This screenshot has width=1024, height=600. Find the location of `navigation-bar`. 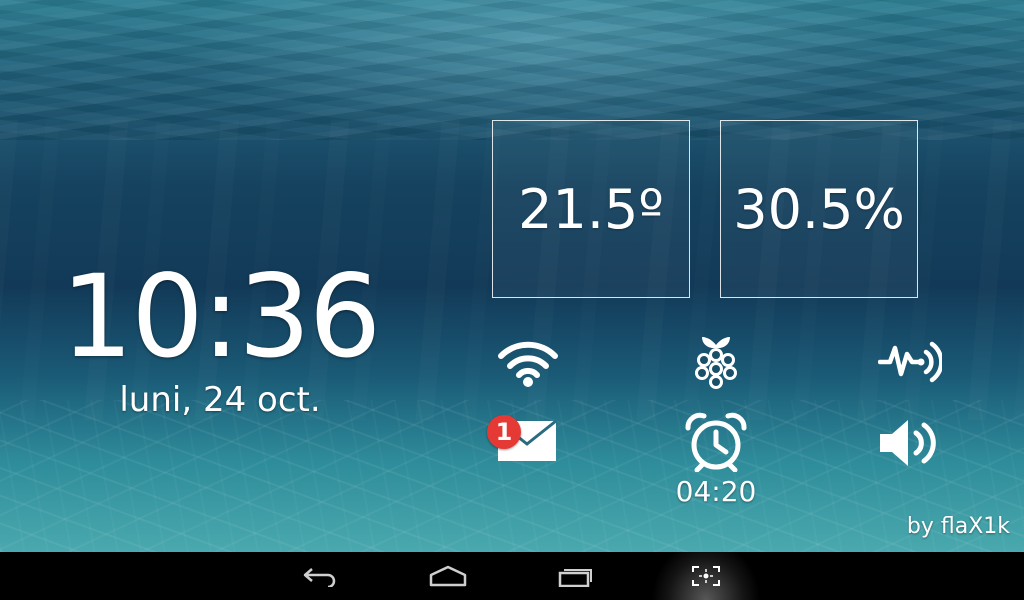

navigation-bar is located at coordinates (512, 576).